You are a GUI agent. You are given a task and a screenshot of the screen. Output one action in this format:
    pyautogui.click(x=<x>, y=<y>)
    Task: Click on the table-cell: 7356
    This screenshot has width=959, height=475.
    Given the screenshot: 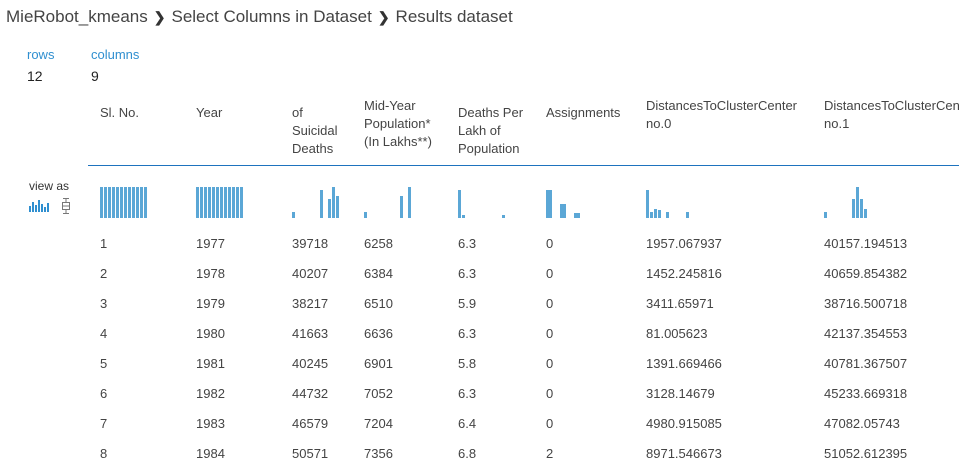 What is the action you would take?
    pyautogui.click(x=378, y=453)
    